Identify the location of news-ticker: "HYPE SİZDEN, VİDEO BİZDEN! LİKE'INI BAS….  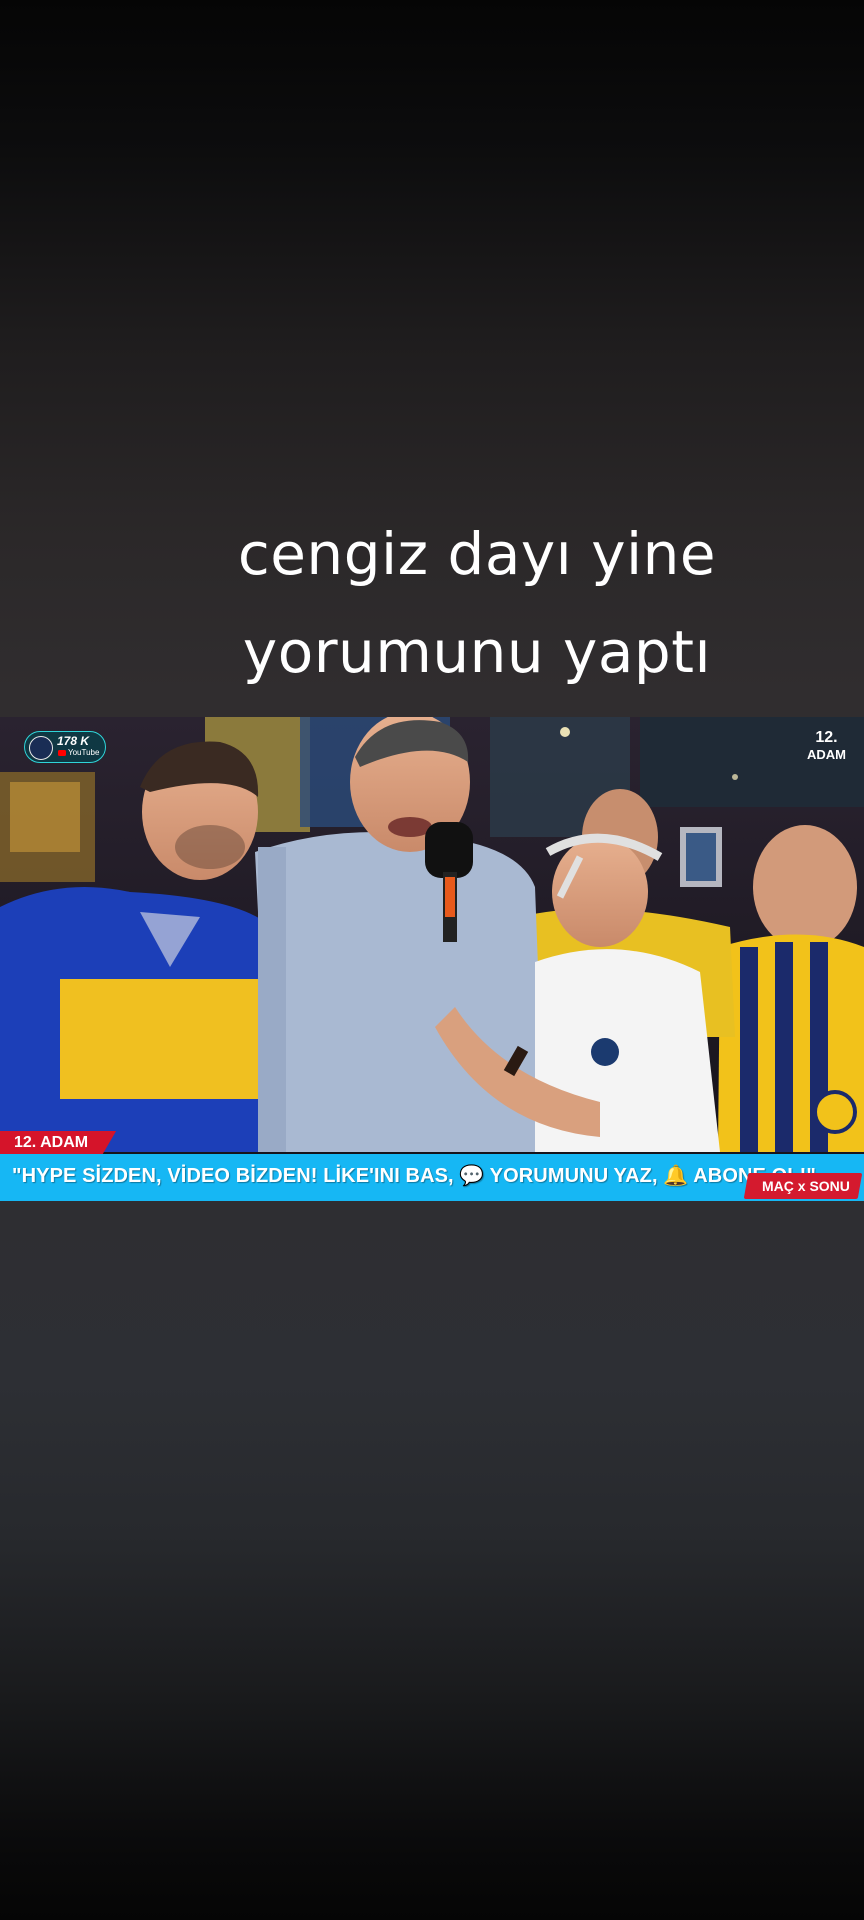
(432, 1177).